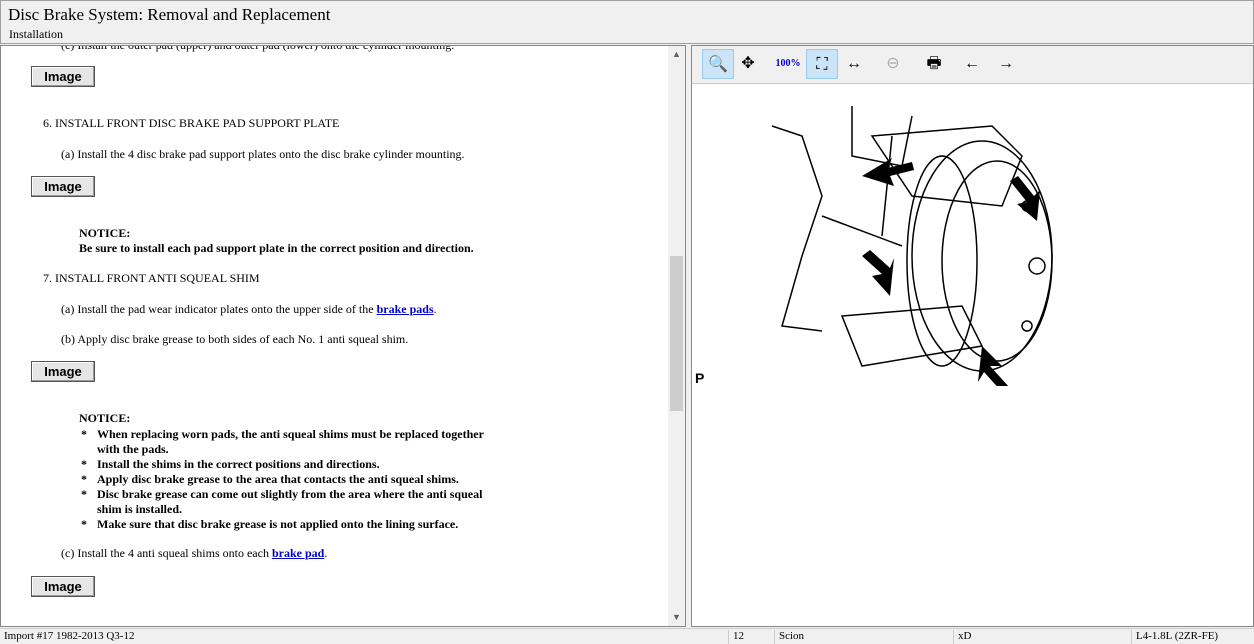 The width and height of the screenshot is (1254, 644). Describe the element at coordinates (151, 278) in the screenshot. I see `step-7-heading: 7. INSTALL FRONT ANTI SQUEAL SHIM` at that location.